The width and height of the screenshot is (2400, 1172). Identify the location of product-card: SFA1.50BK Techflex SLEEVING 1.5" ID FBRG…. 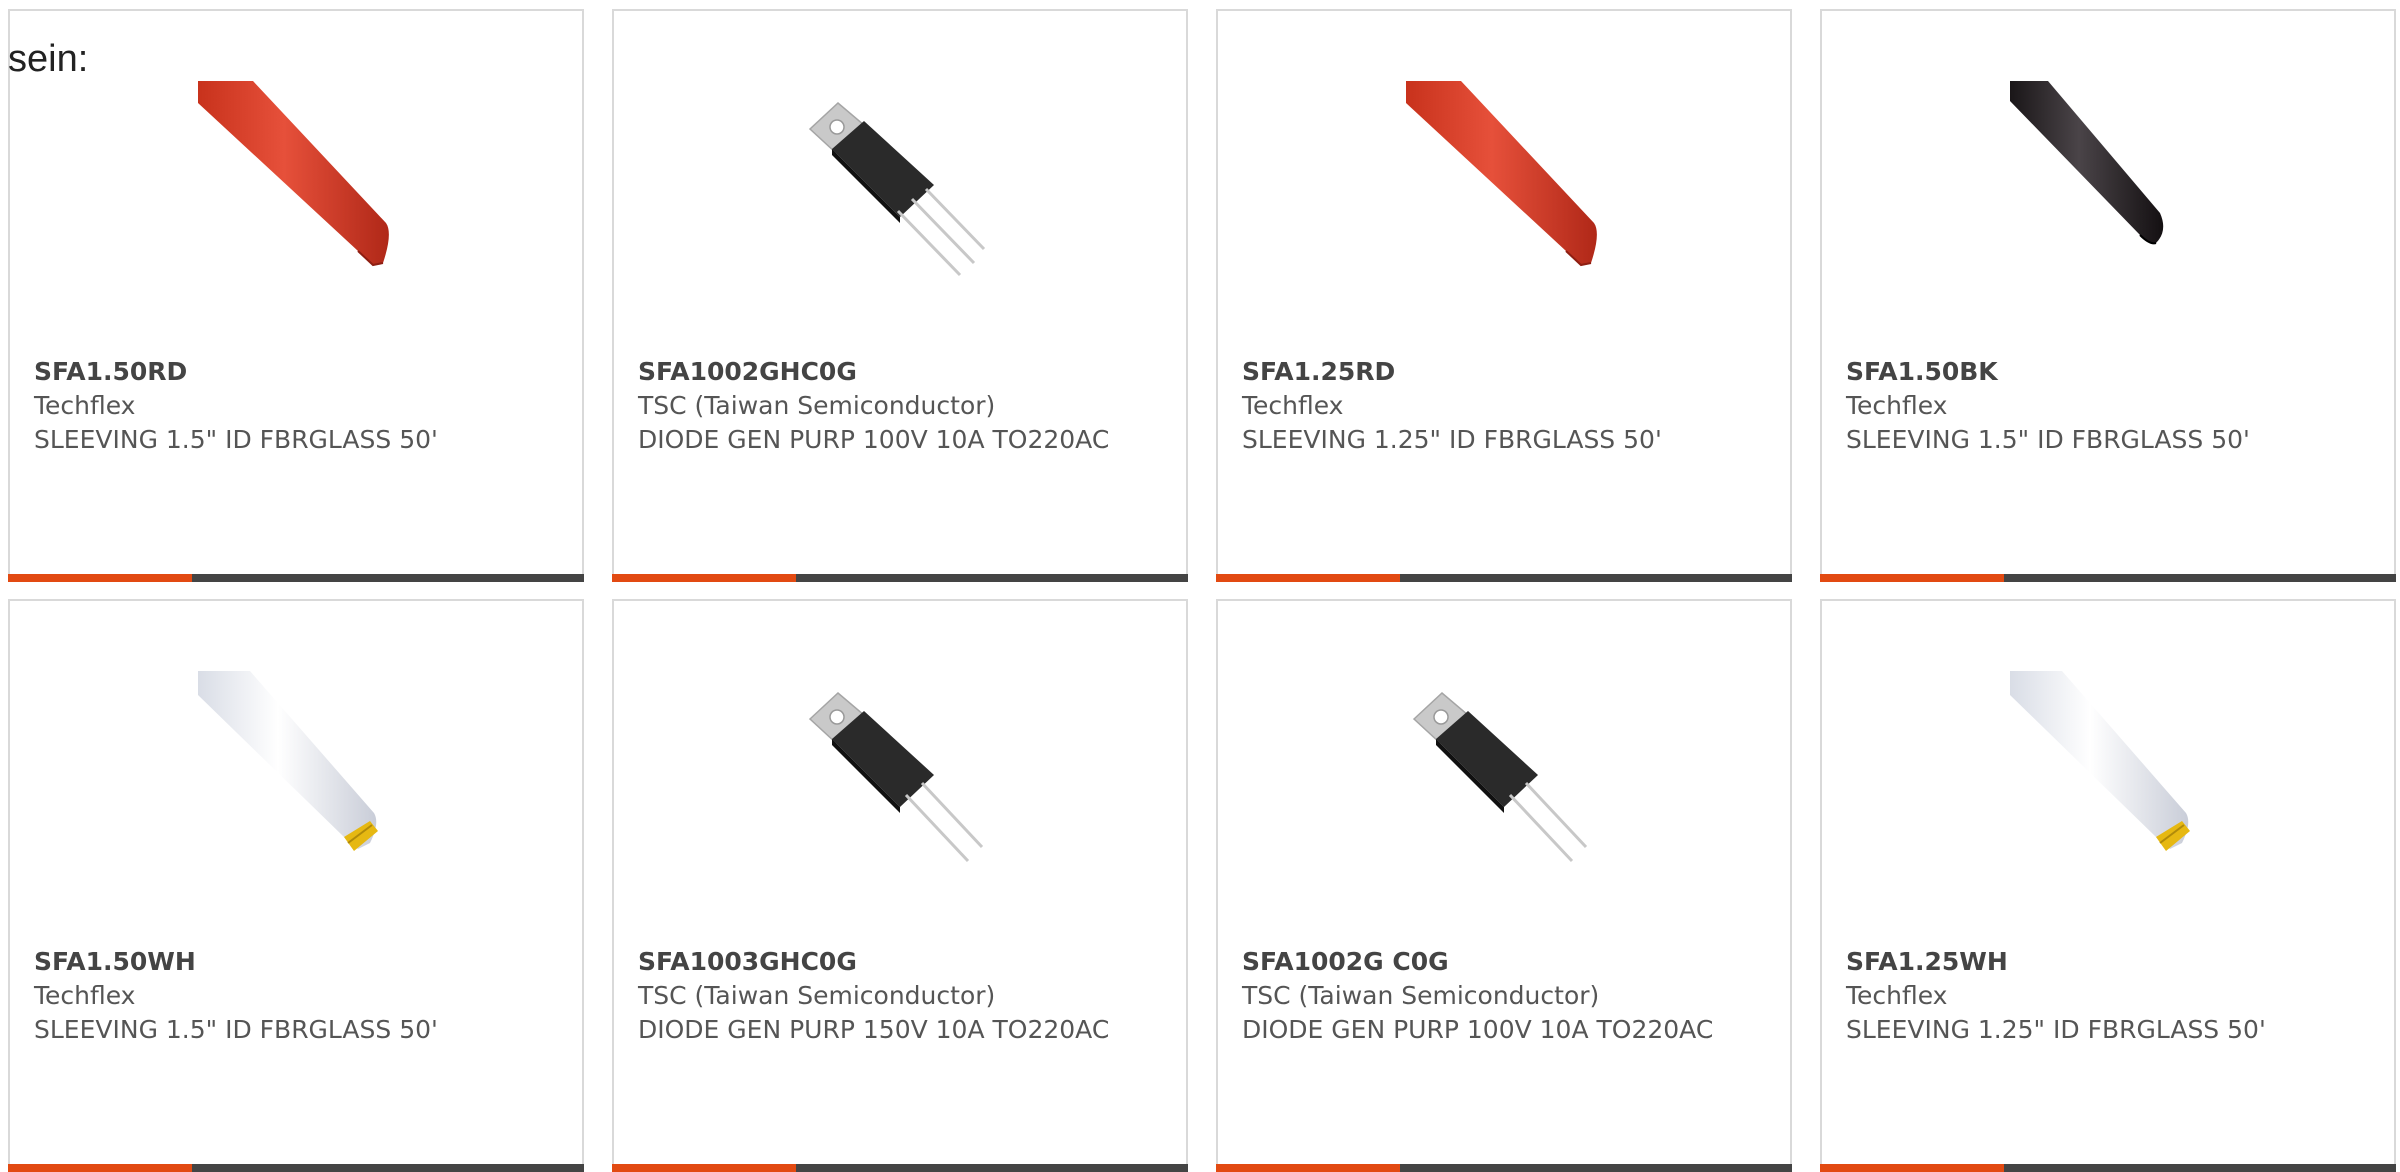
(2108, 295).